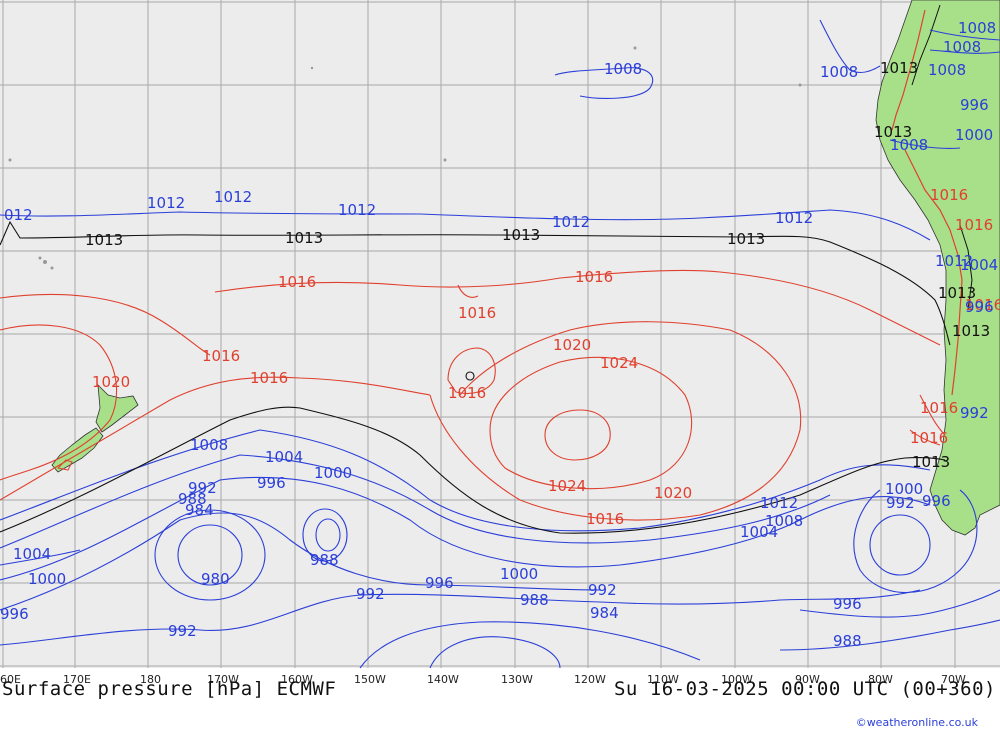 The height and width of the screenshot is (733, 1000). What do you see at coordinates (804, 689) in the screenshot?
I see `forecast-datetime: Su 16-03-2025 00:00 UTC (00+360)` at bounding box center [804, 689].